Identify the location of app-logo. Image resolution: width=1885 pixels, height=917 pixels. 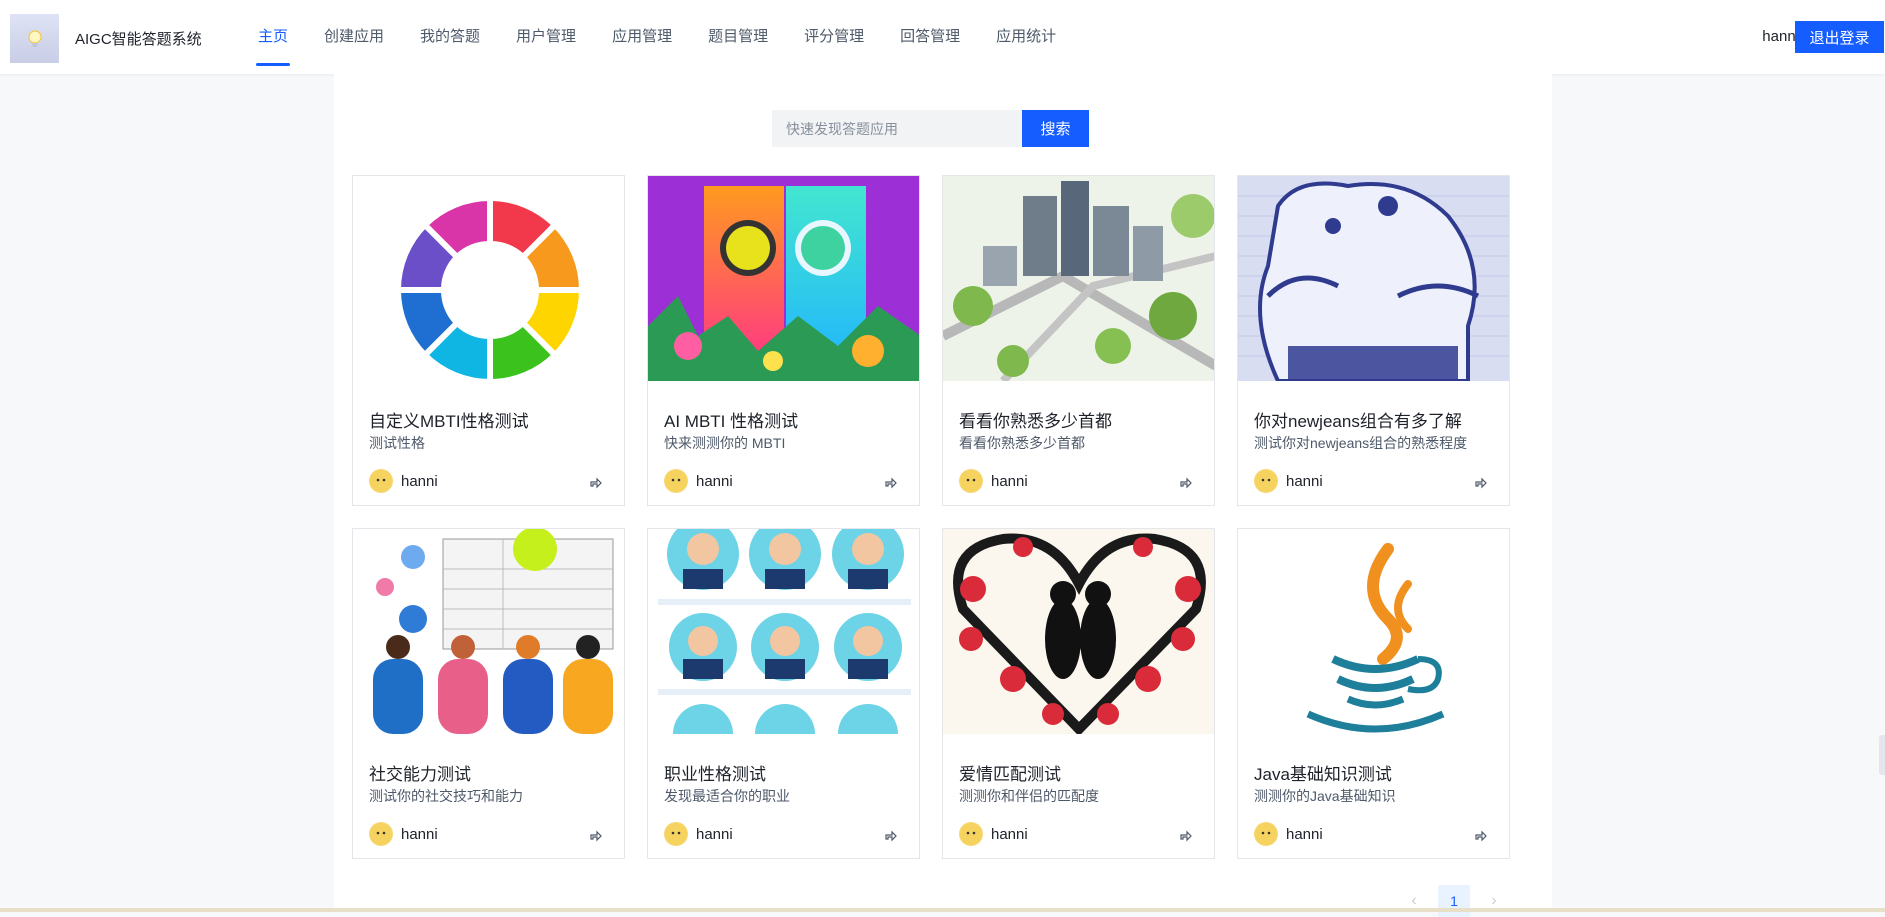
(34, 38).